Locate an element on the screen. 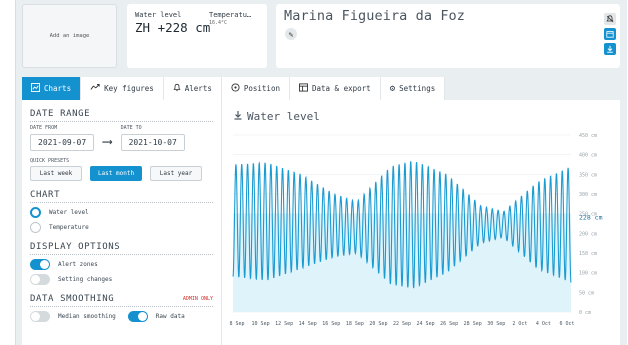 This screenshot has width=628, height=345. quick-presets-label: QUICK PRESETS is located at coordinates (50, 161).